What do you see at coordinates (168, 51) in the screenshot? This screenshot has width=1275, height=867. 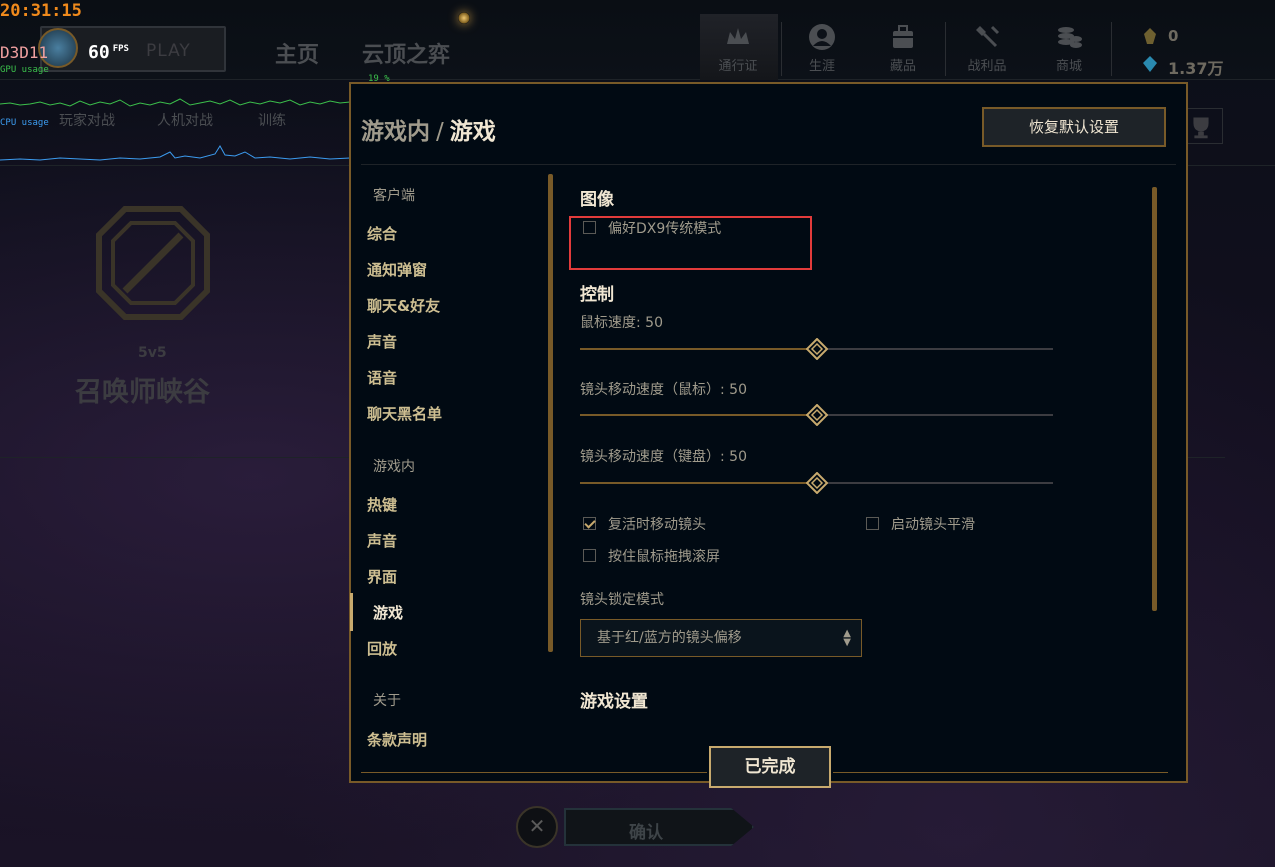 I see `play-button-label: PLAY` at bounding box center [168, 51].